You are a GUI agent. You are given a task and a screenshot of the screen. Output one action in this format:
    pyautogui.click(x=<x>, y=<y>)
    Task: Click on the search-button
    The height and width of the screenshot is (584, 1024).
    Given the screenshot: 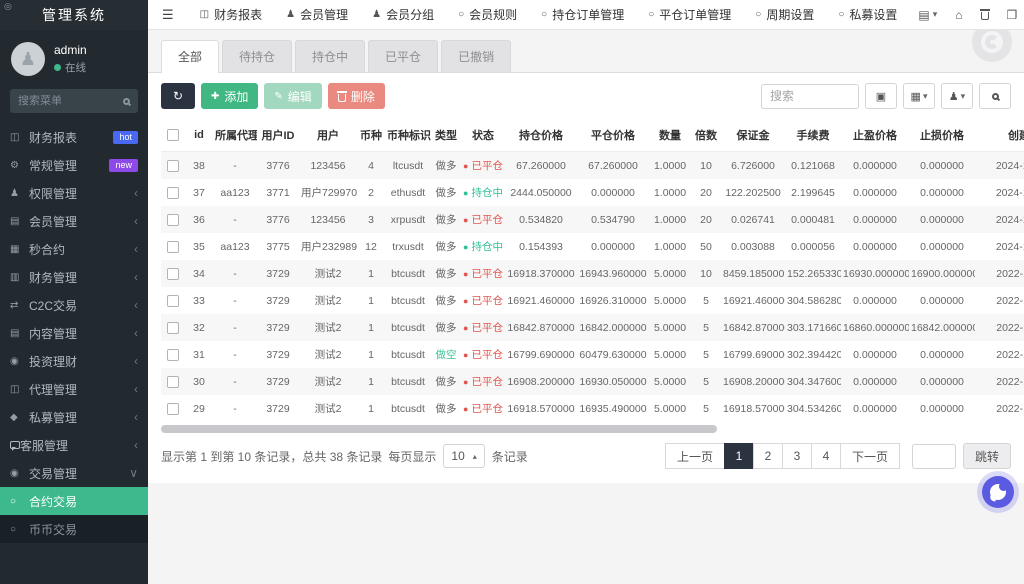 What is the action you would take?
    pyautogui.click(x=995, y=96)
    